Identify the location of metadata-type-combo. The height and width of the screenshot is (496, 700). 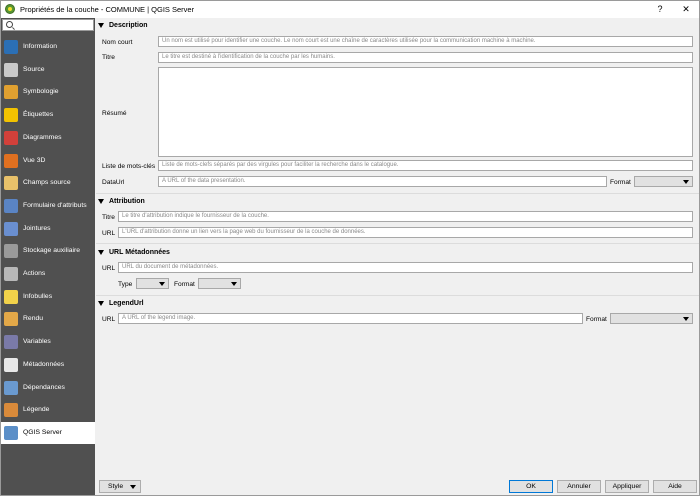
(152, 283).